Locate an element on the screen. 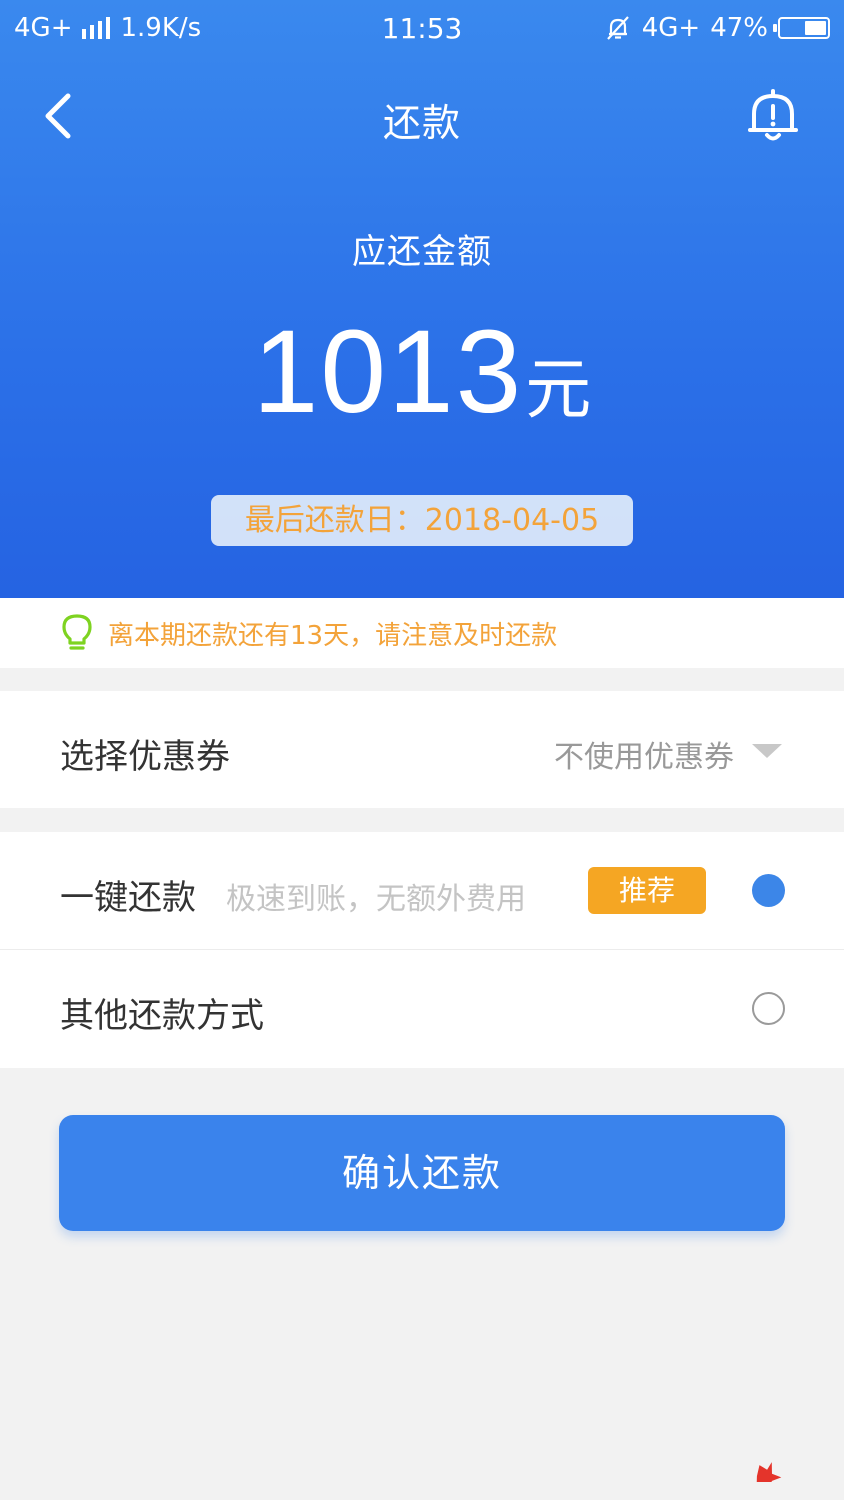 Image resolution: width=844 pixels, height=1500 pixels. status-right: 4G+ 47% is located at coordinates (717, 28).